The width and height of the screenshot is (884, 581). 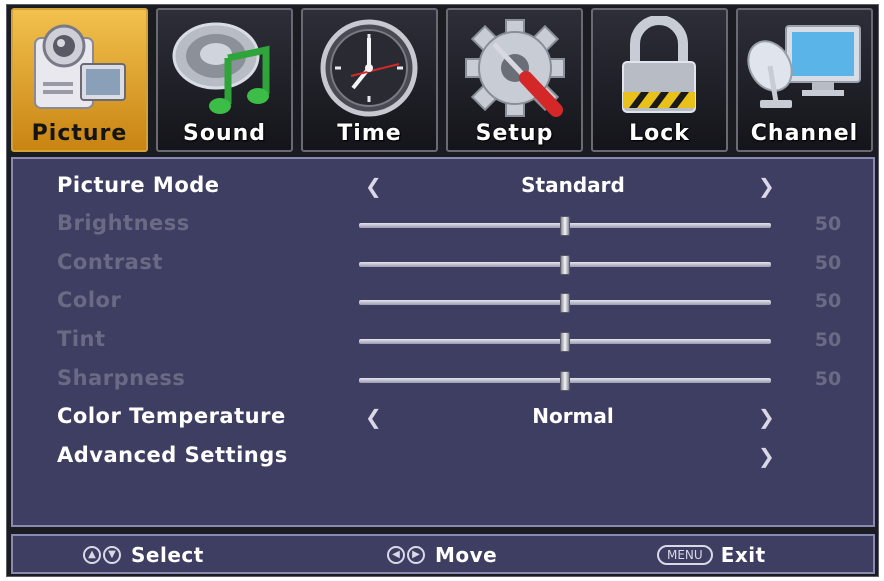 I want to click on clock-icon, so click(x=369, y=68).